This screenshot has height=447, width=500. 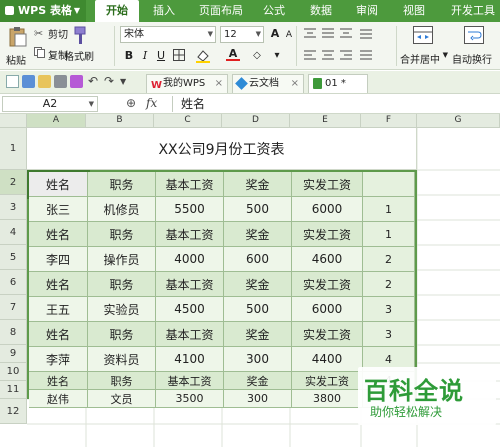 What do you see at coordinates (257, 56) in the screenshot?
I see `clear-format-icon: ◇` at bounding box center [257, 56].